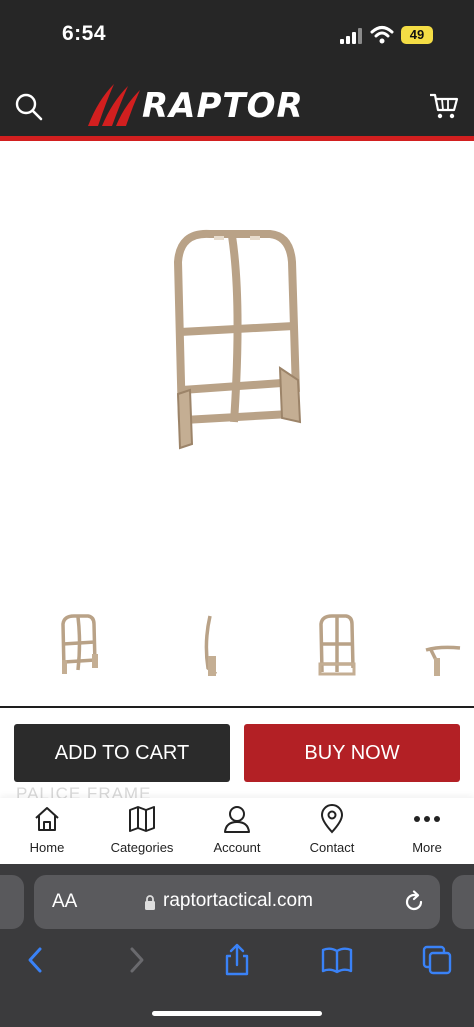 Image resolution: width=474 pixels, height=1027 pixels. Describe the element at coordinates (47, 833) in the screenshot. I see `nav-home: Home` at that location.